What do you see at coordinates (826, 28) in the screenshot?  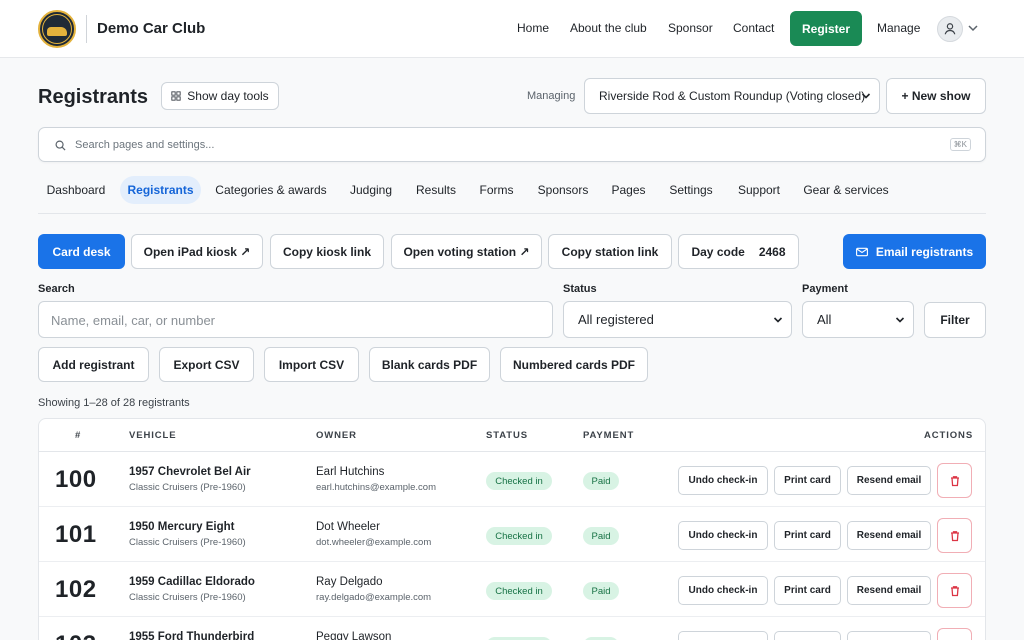 I see `register-button: Register` at bounding box center [826, 28].